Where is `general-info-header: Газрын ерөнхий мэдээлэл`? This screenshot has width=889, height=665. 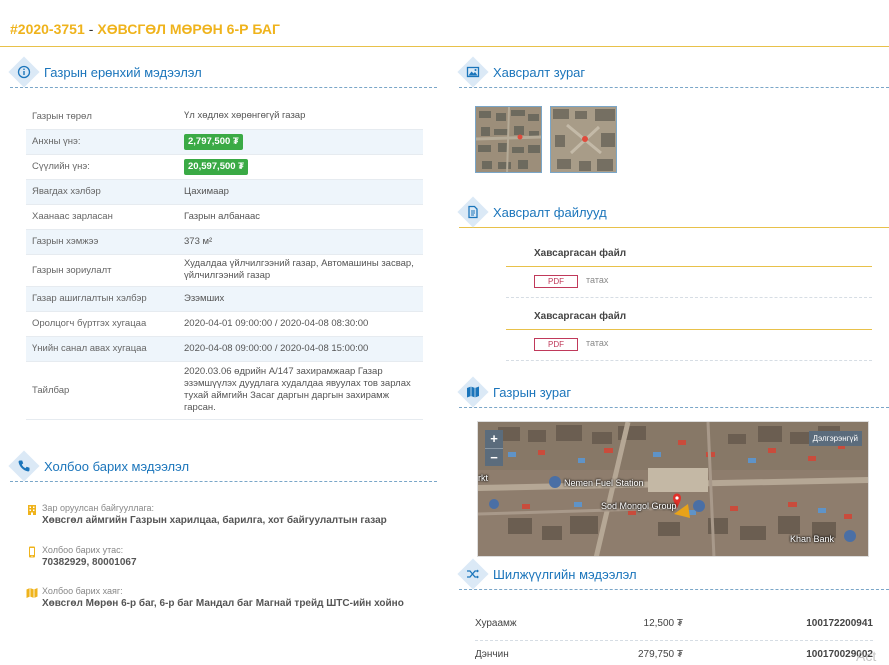 general-info-header: Газрын ерөнхий мэдээлэл is located at coordinates (222, 72).